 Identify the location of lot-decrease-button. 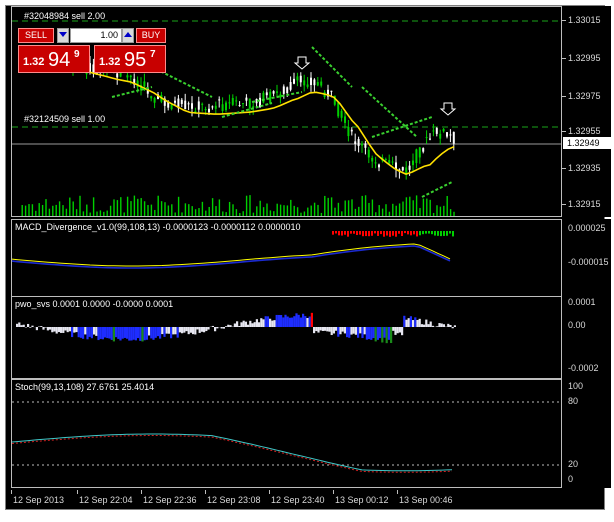
(63, 35).